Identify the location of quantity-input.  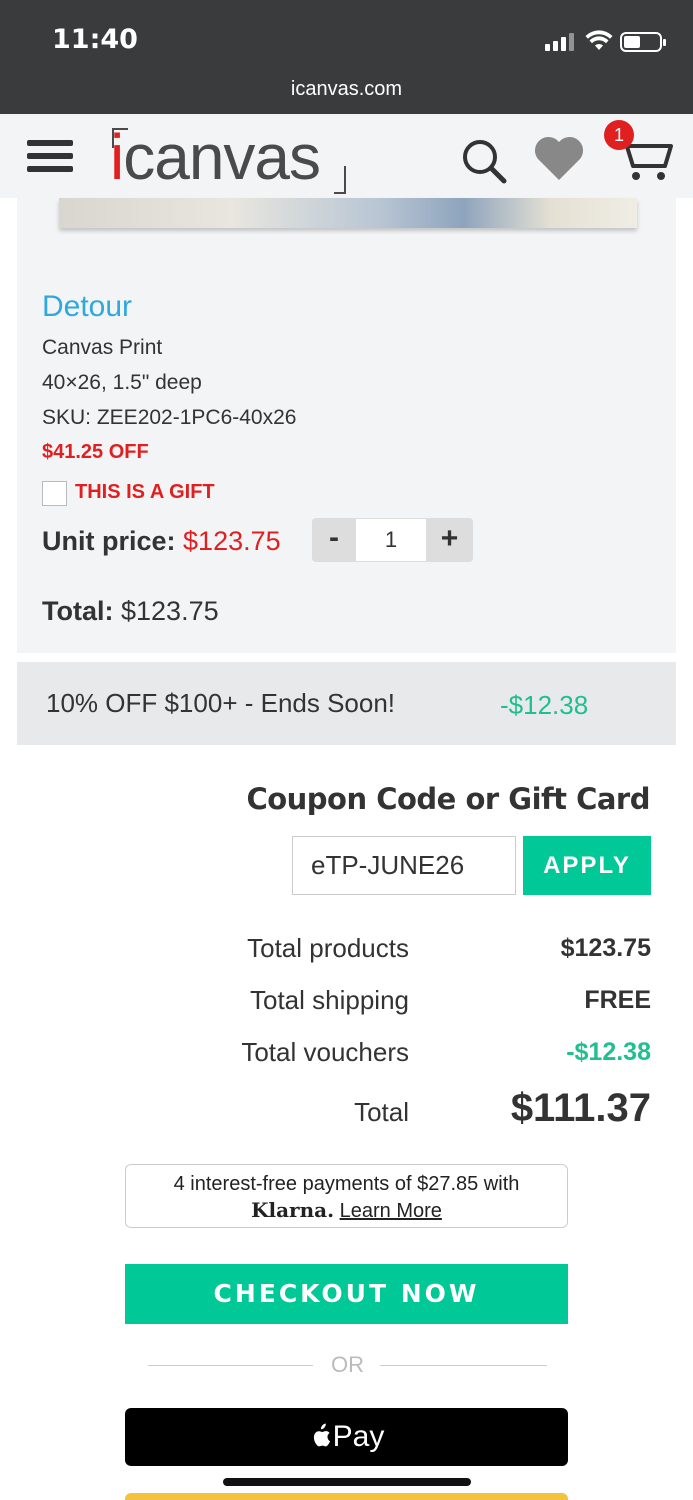
(391, 540).